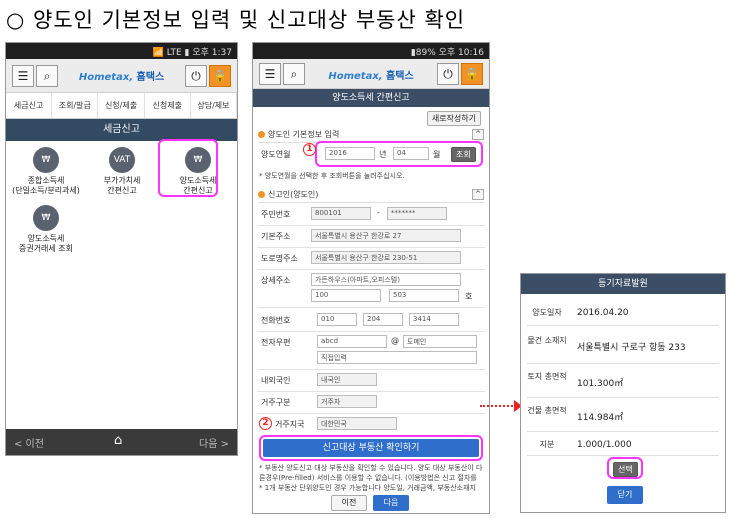  Describe the element at coordinates (623, 382) in the screenshot. I see `row-land-area: 토지 총면적 101.300㎡` at that location.